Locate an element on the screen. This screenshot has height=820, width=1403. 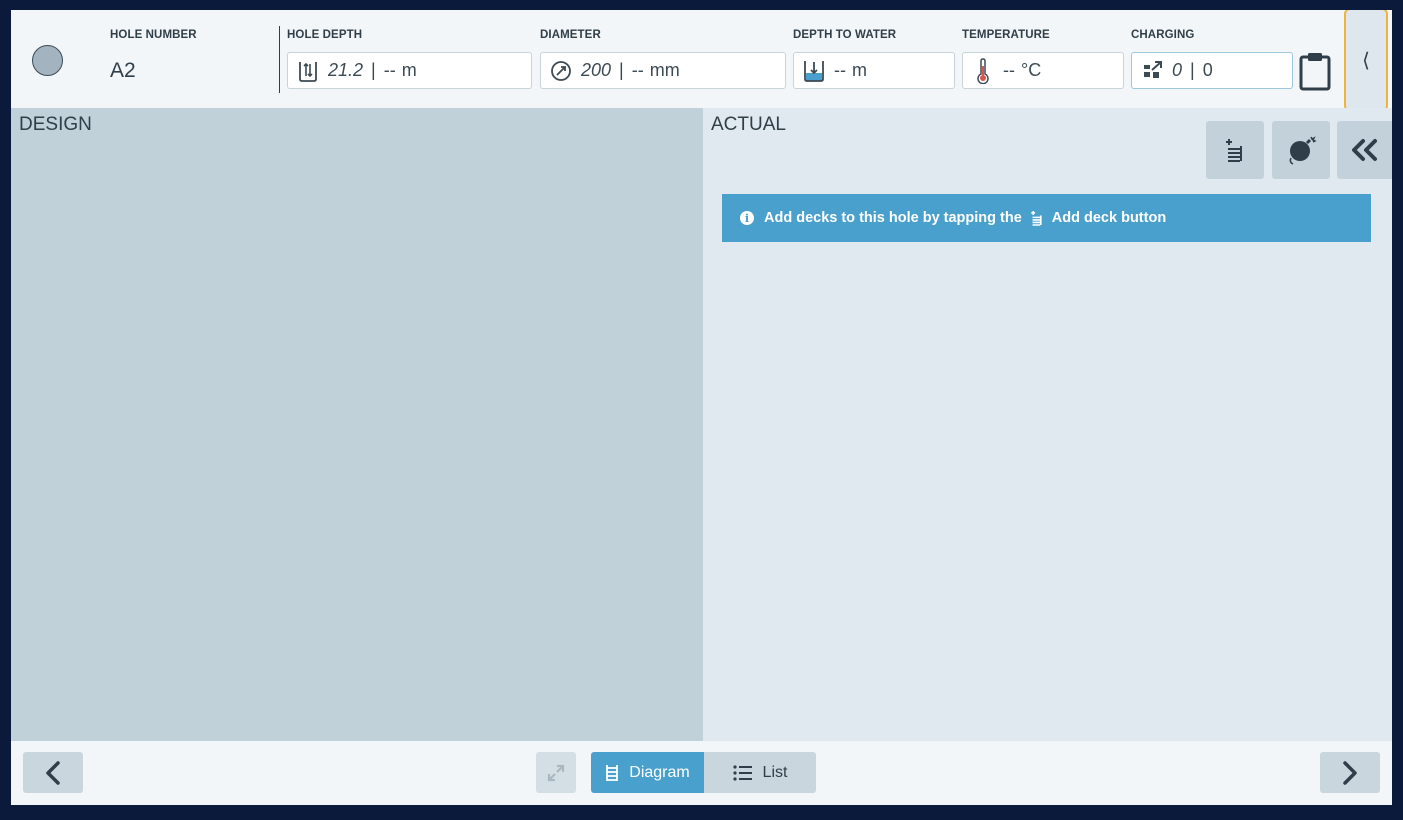
hole-status-indicator is located at coordinates (47, 60).